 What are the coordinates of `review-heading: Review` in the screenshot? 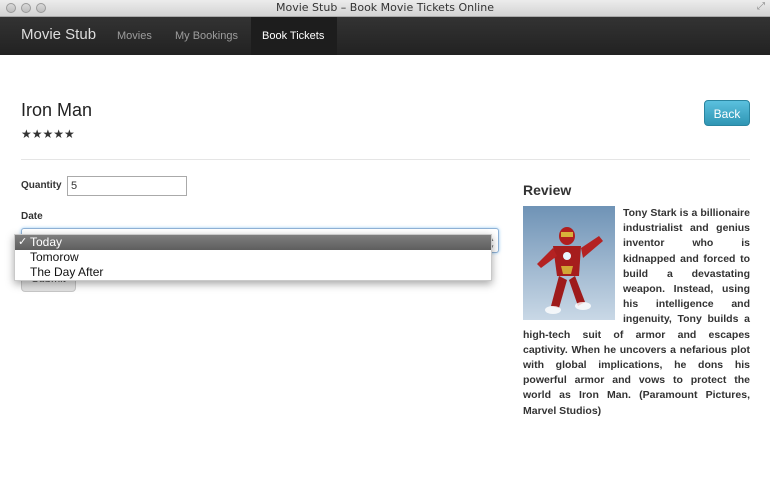 It's located at (547, 190).